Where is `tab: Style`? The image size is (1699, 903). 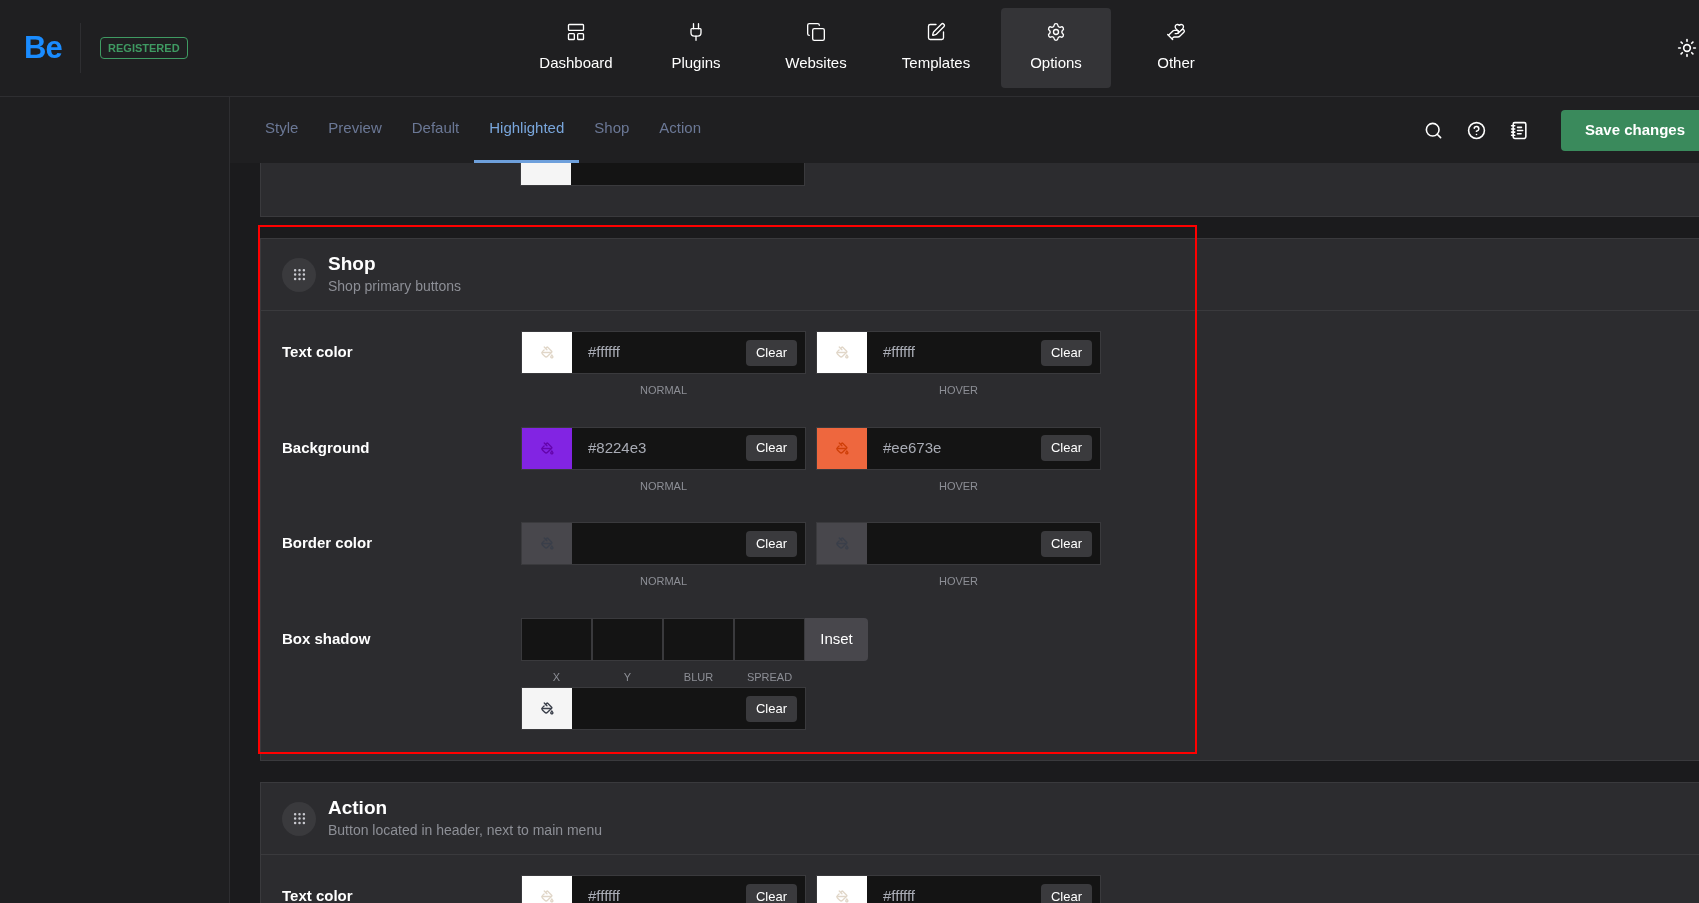 tab: Style is located at coordinates (282, 130).